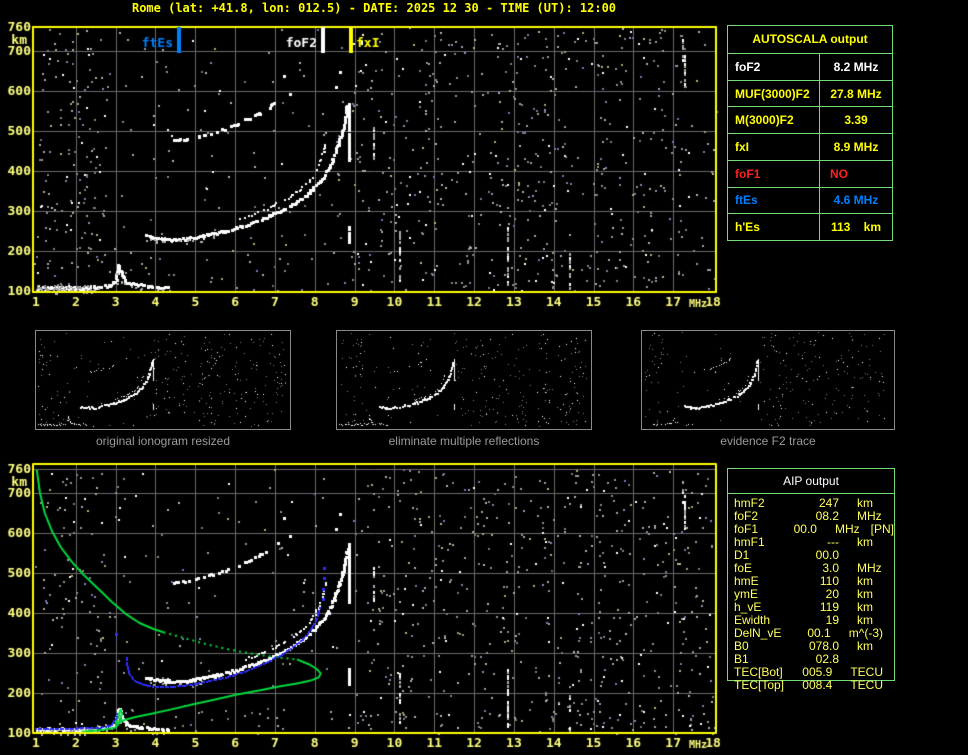 The width and height of the screenshot is (968, 755). Describe the element at coordinates (464, 441) in the screenshot. I see `thumbnail-caption: eliminate multiple reflections` at that location.